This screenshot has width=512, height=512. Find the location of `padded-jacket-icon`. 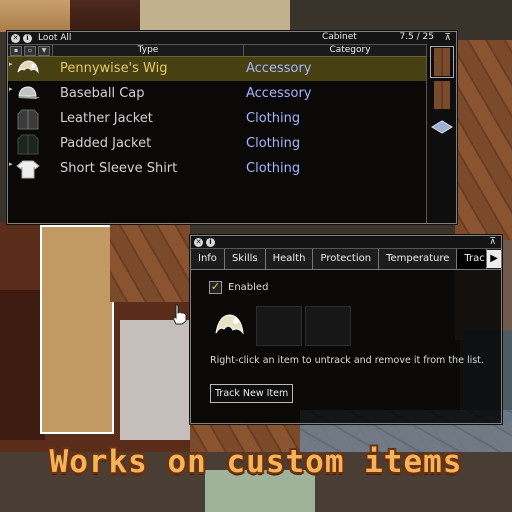

padded-jacket-icon is located at coordinates (28, 144).